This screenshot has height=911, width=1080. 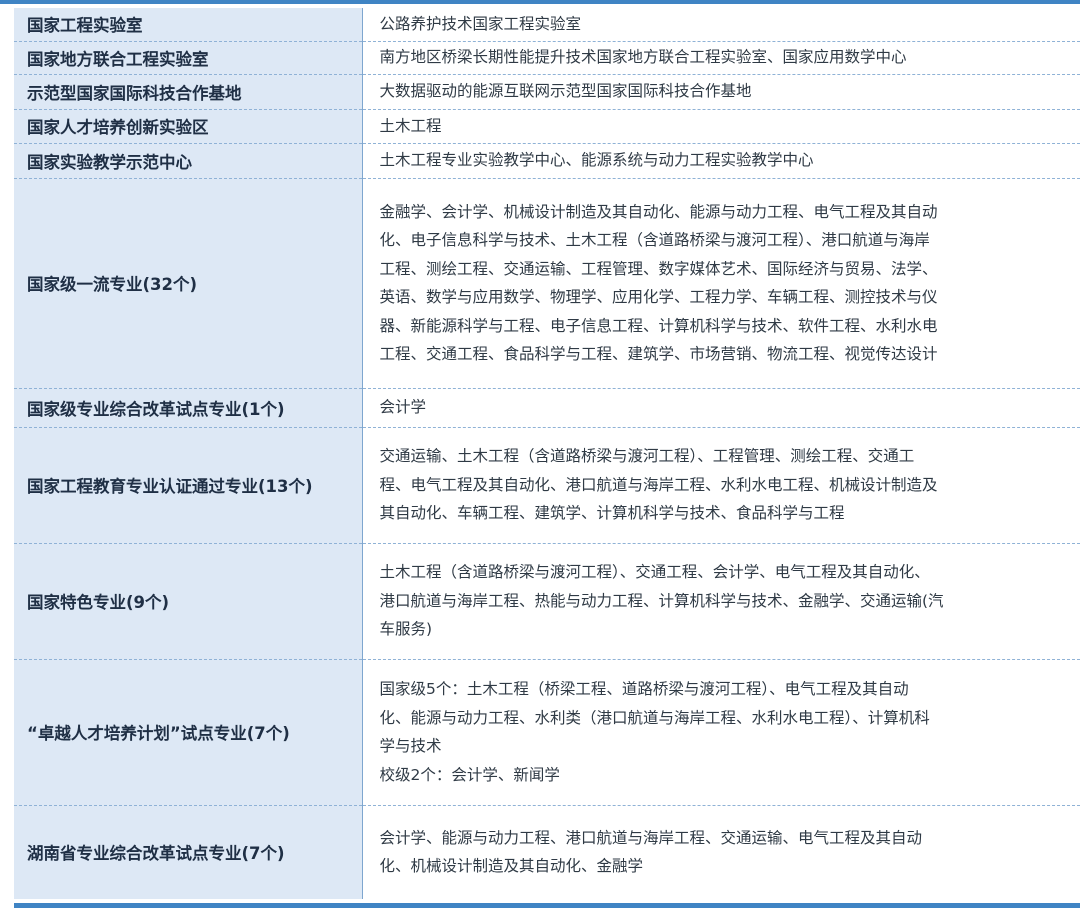 What do you see at coordinates (658, 211) in the screenshot?
I see `value-line: 金融学、会计学、机械设计制造及其自动化、能源与动力工程、电气工程及其自动` at bounding box center [658, 211].